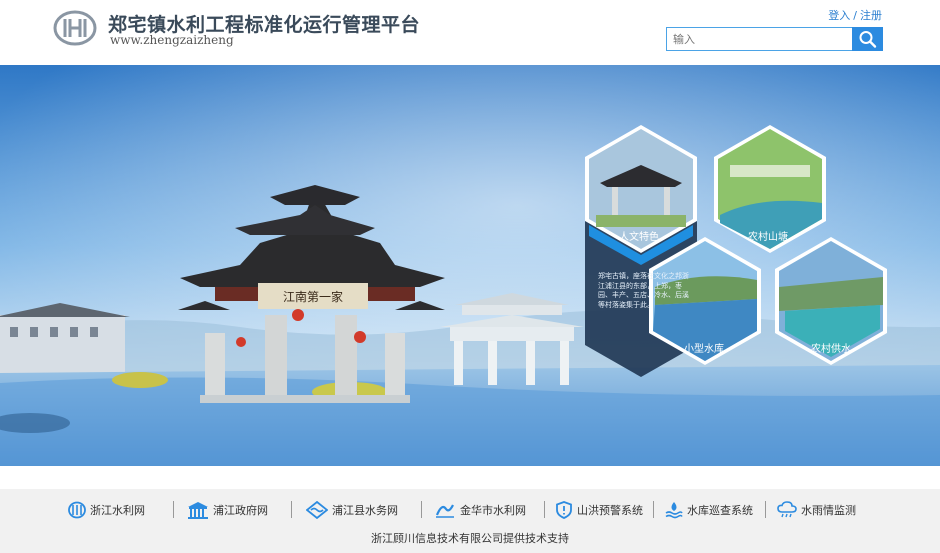 This screenshot has width=940, height=553. Describe the element at coordinates (787, 509) in the screenshot. I see `rain-cloud-icon` at that location.